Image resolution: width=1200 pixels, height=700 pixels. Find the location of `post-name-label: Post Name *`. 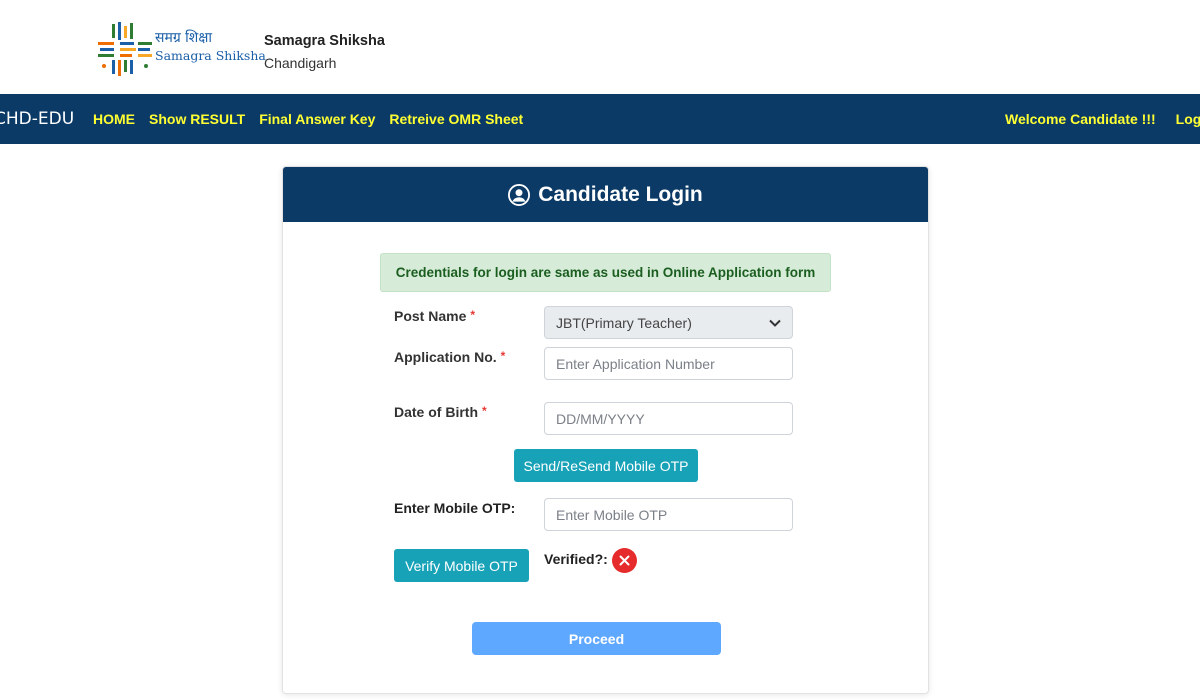

post-name-label: Post Name * is located at coordinates (434, 316).